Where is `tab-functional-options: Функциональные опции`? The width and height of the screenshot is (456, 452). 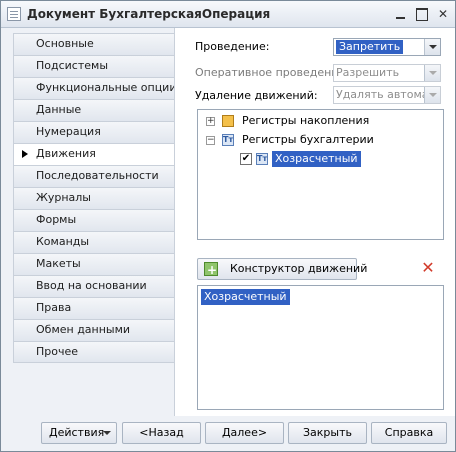
tab-functional-options: Функциональные опции is located at coordinates (95, 88).